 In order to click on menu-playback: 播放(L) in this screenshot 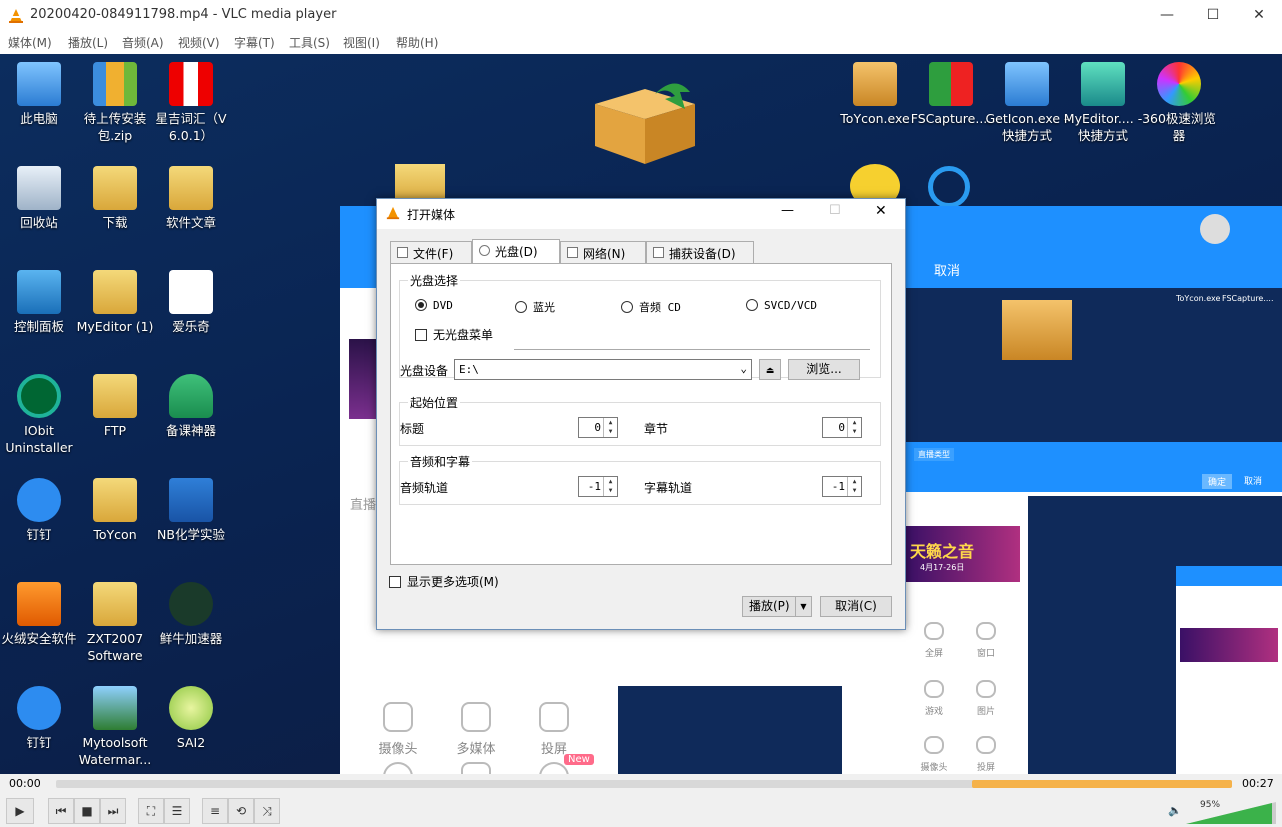, I will do `click(88, 42)`.